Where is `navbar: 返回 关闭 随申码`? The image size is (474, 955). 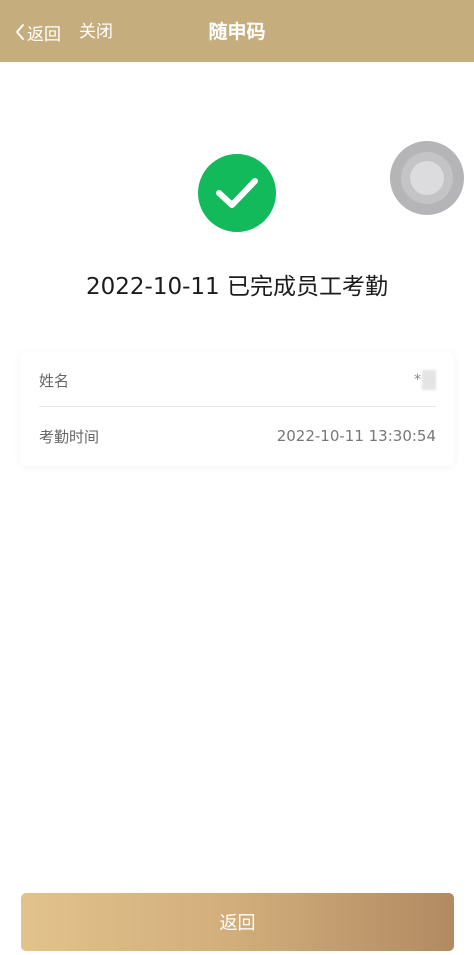
navbar: 返回 关闭 随申码 is located at coordinates (237, 31).